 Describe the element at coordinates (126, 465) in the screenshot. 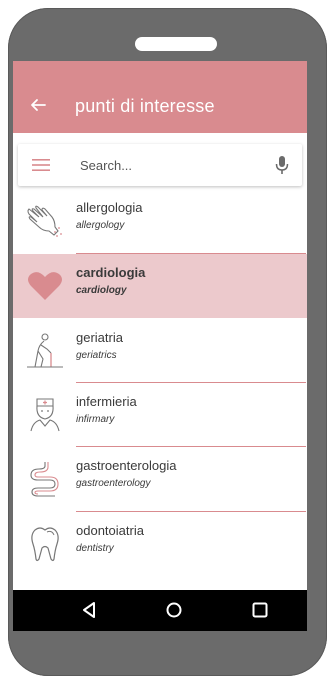

I see `item-label: gastroenterologia` at that location.